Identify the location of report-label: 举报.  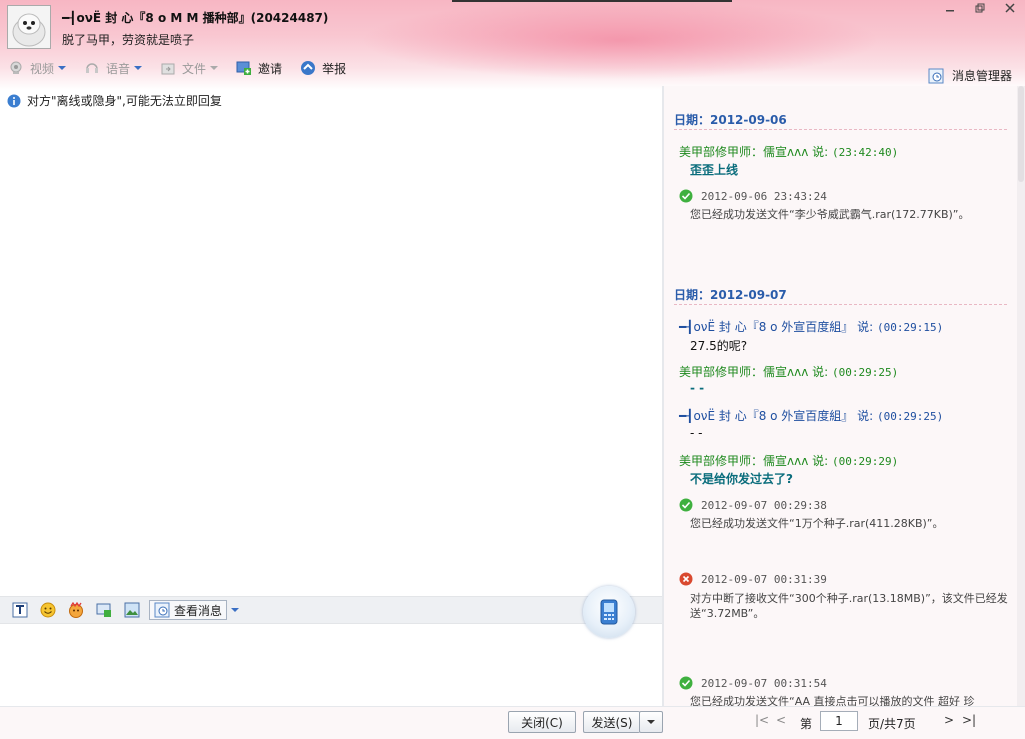
(334, 68).